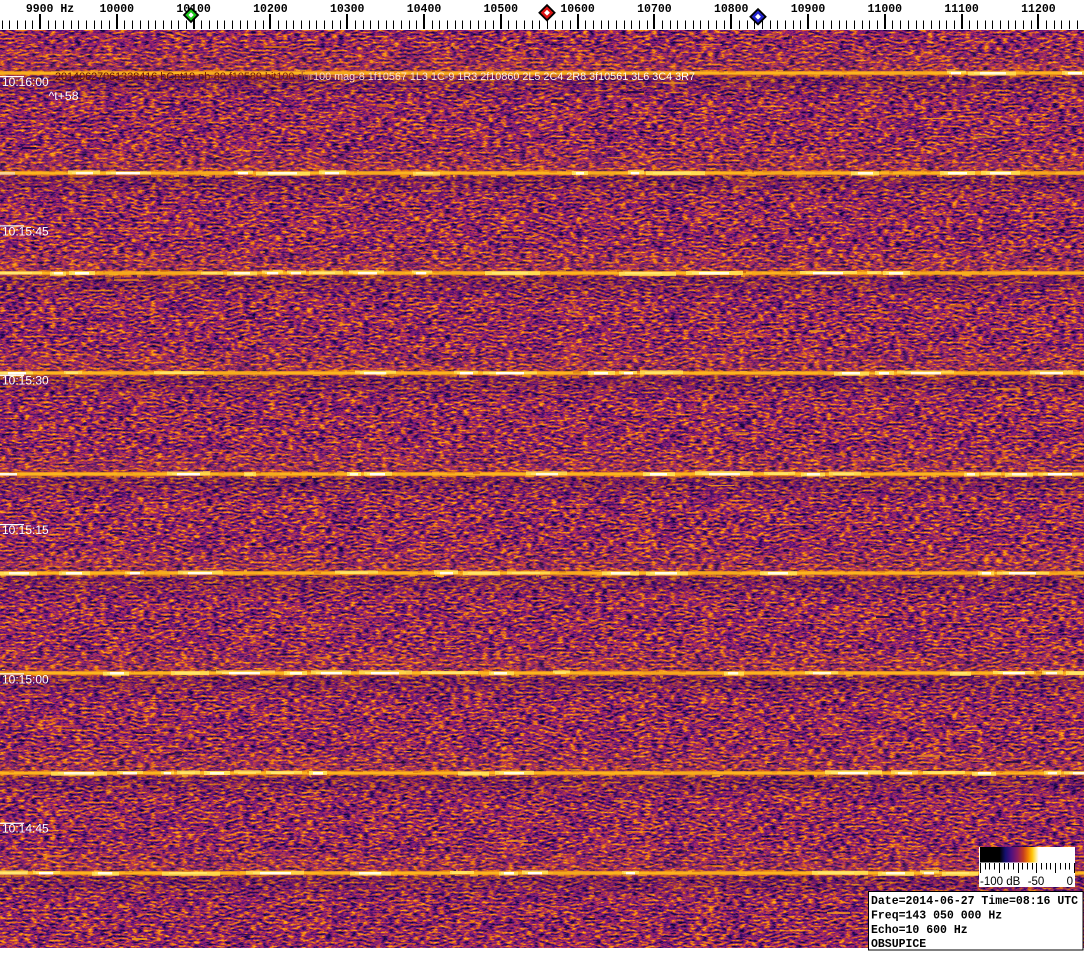  What do you see at coordinates (1070, 882) in the screenshot?
I see `svg-text: 0` at bounding box center [1070, 882].